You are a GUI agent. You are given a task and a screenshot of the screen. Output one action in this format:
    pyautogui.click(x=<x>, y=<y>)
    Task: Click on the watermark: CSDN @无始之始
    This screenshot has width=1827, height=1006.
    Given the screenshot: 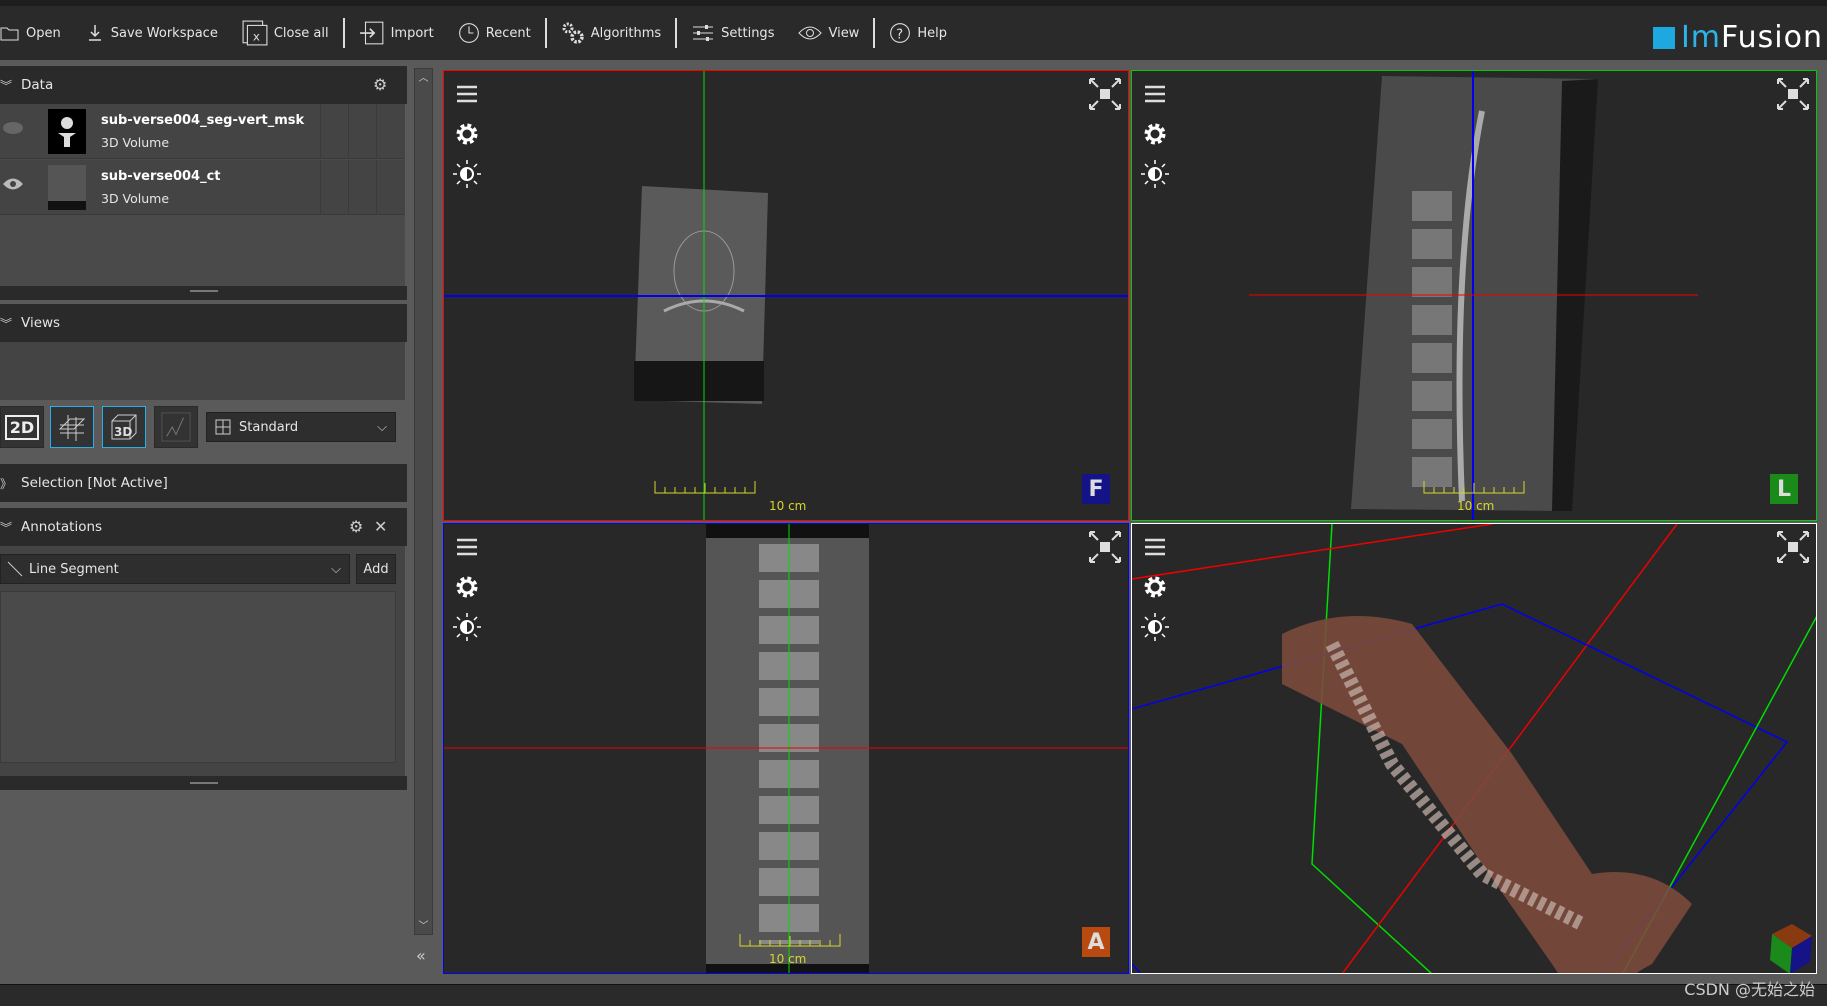 What is the action you would take?
    pyautogui.click(x=1749, y=989)
    